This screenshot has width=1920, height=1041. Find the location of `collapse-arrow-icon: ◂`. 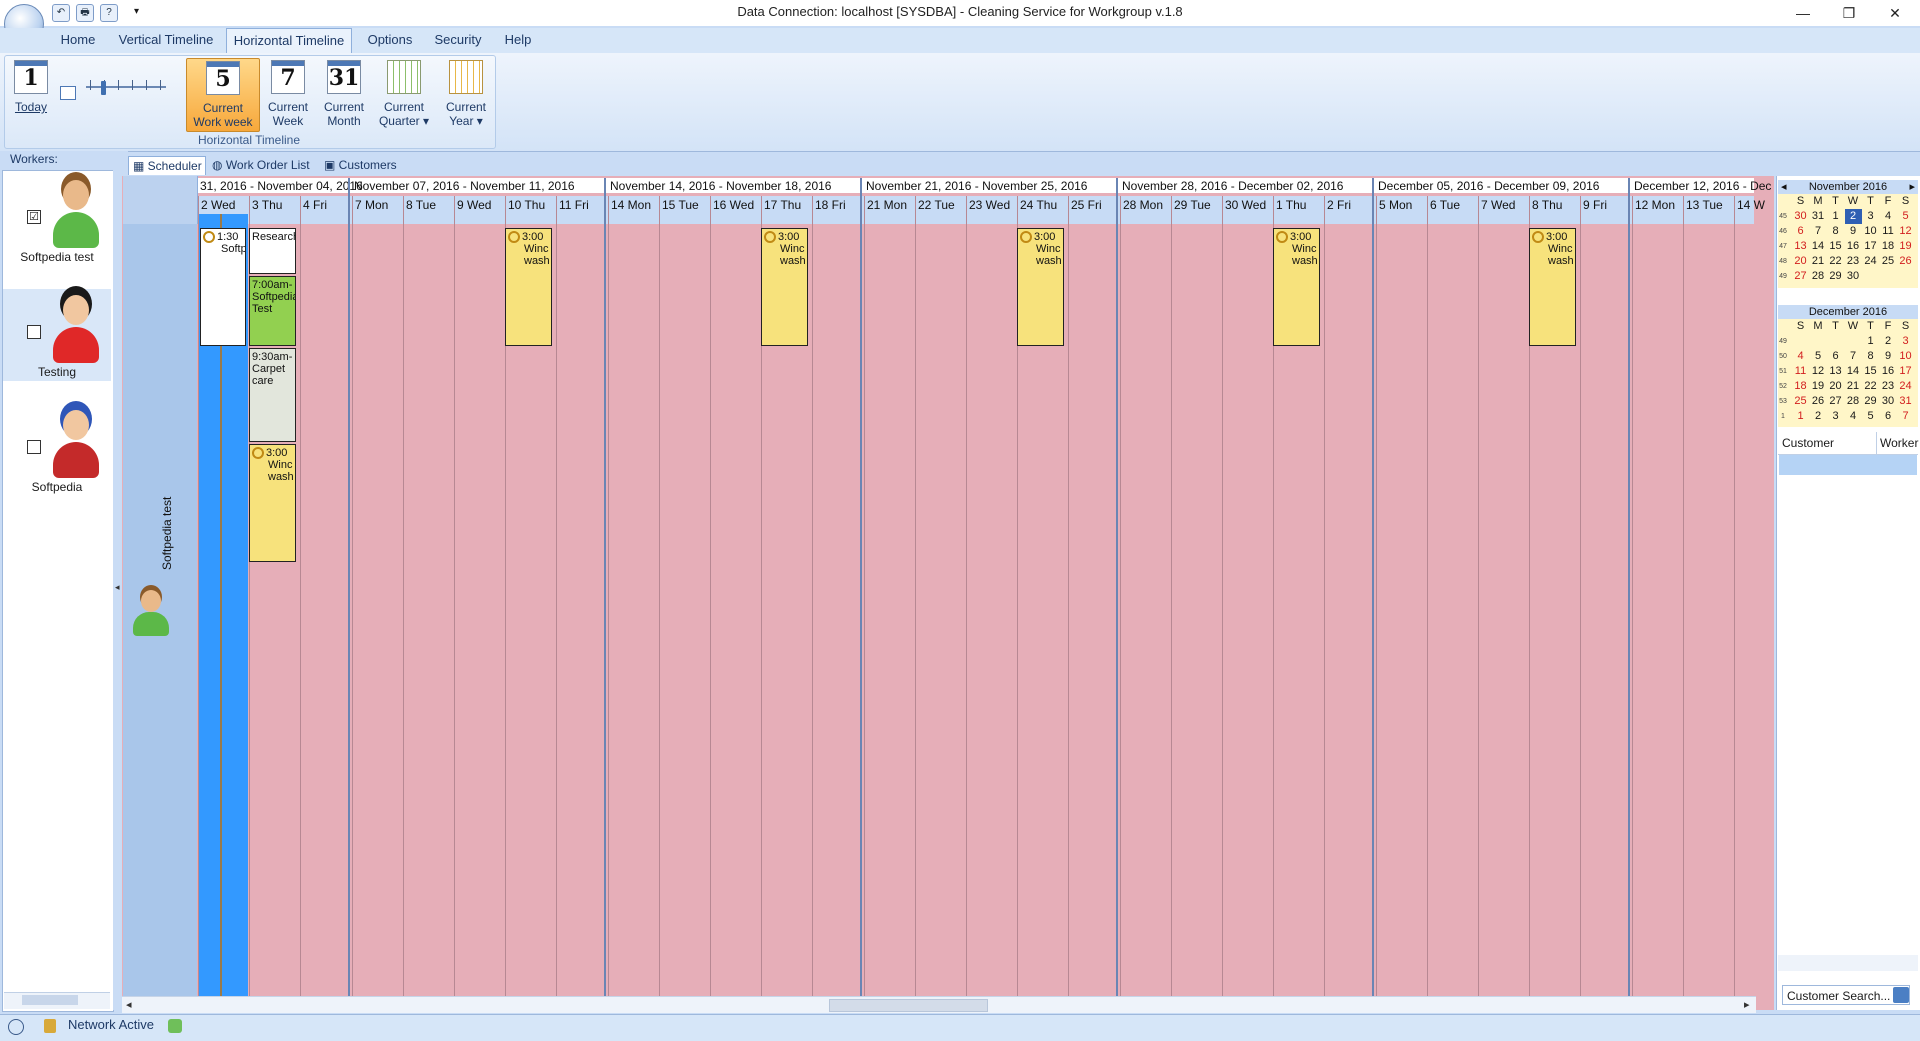

collapse-arrow-icon: ◂ is located at coordinates (117, 587).